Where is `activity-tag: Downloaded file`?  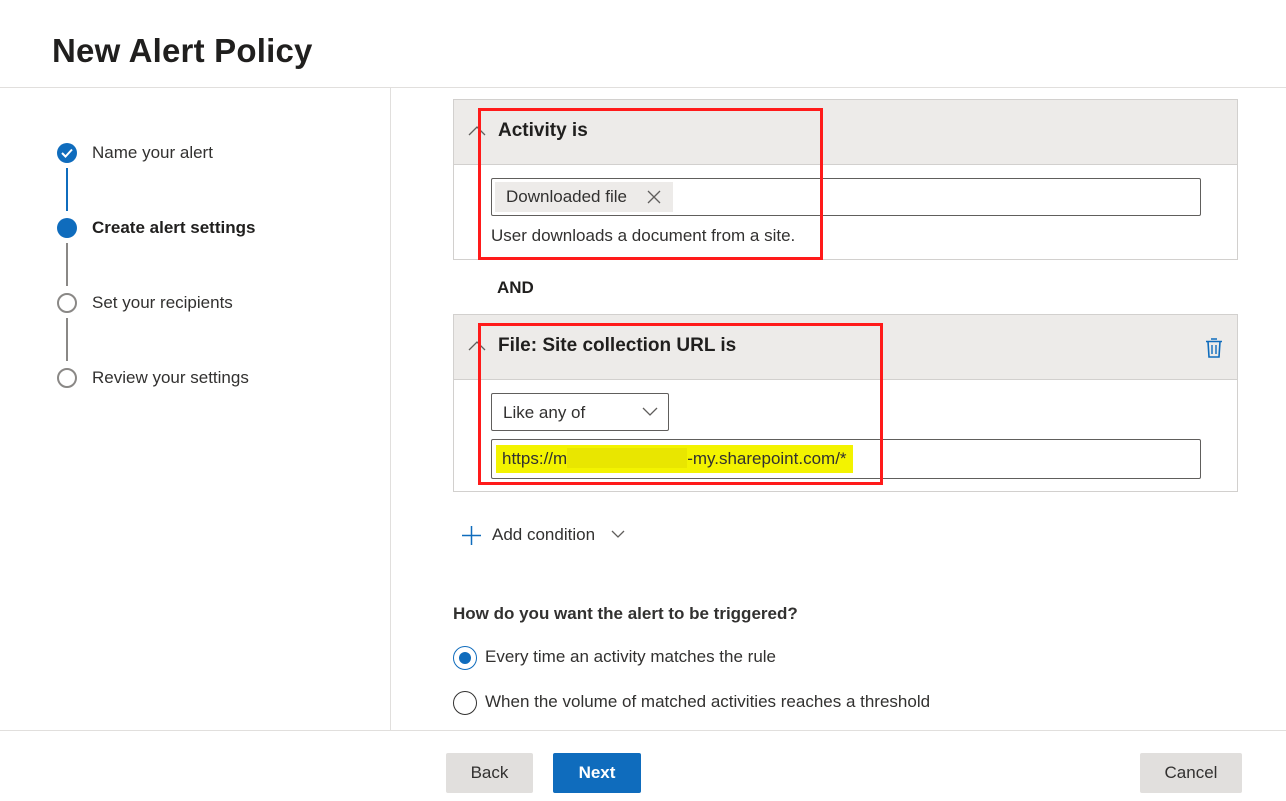
activity-tag: Downloaded file is located at coordinates (584, 197).